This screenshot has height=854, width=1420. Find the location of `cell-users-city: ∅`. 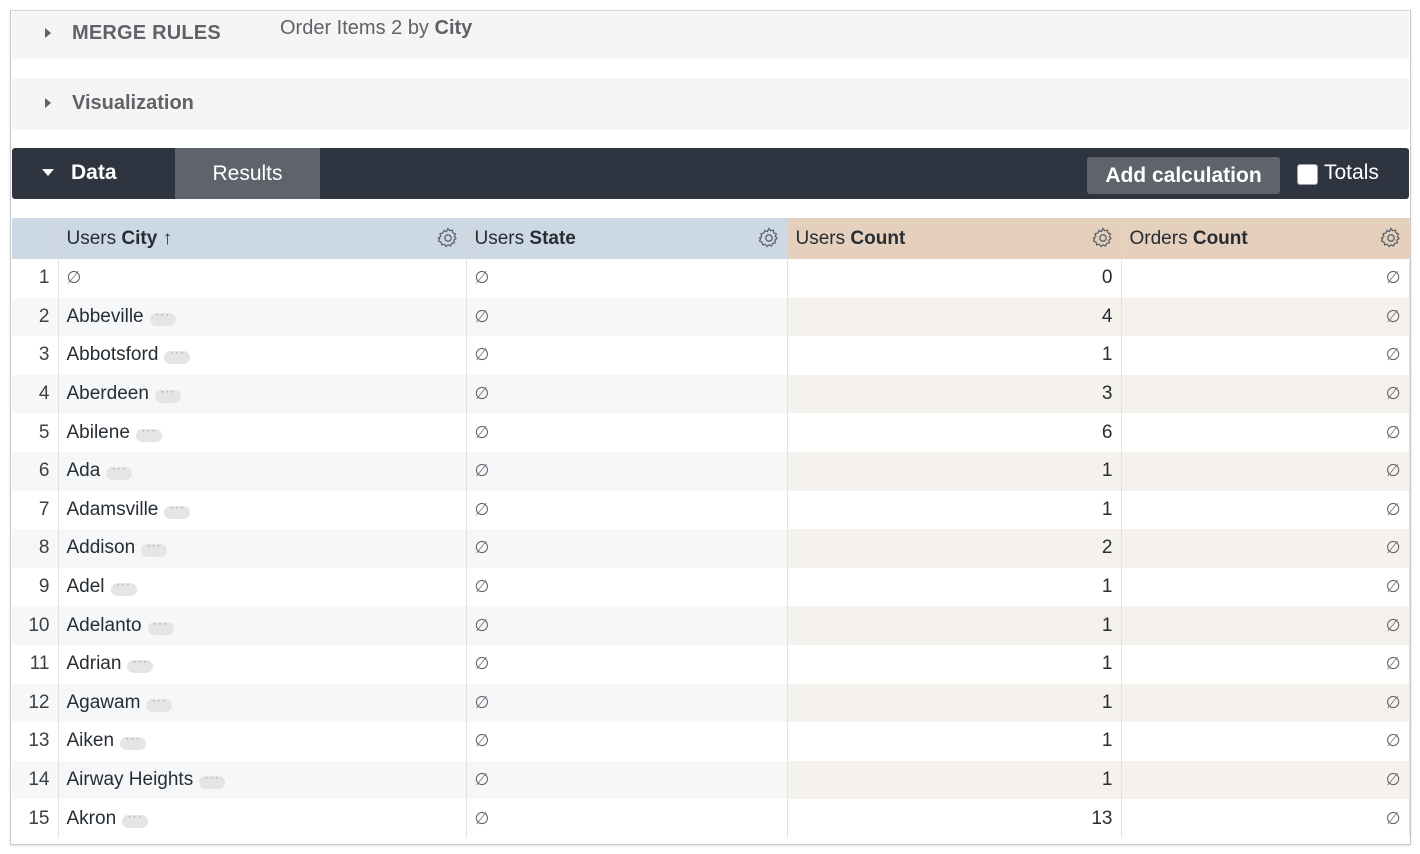

cell-users-city: ∅ is located at coordinates (262, 278).